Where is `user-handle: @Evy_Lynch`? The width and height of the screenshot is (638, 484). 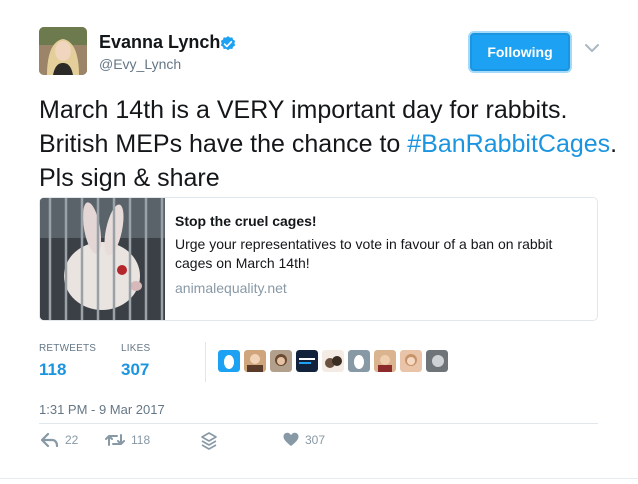
user-handle: @Evy_Lynch is located at coordinates (140, 64).